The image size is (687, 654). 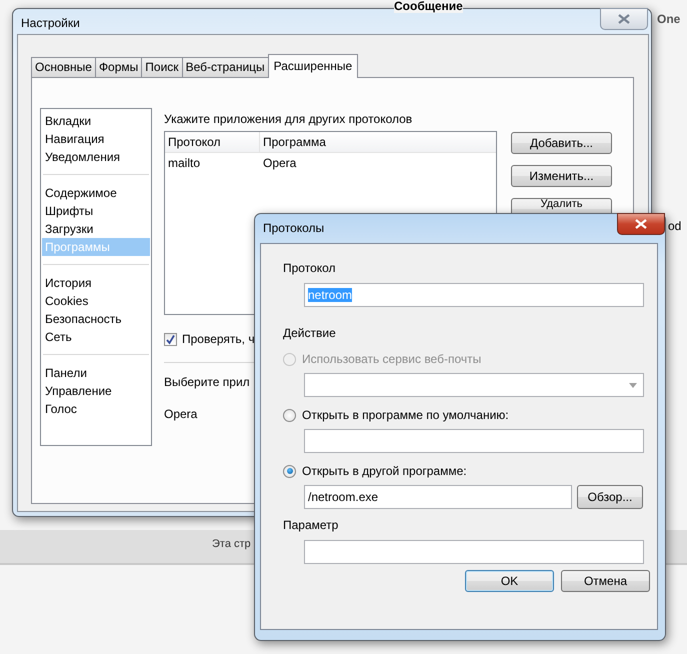 I want to click on category-item: Cookies, so click(x=96, y=301).